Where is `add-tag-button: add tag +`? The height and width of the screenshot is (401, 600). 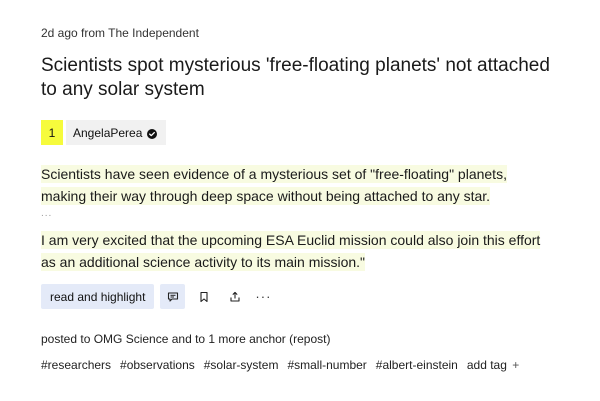 add-tag-button: add tag + is located at coordinates (493, 365).